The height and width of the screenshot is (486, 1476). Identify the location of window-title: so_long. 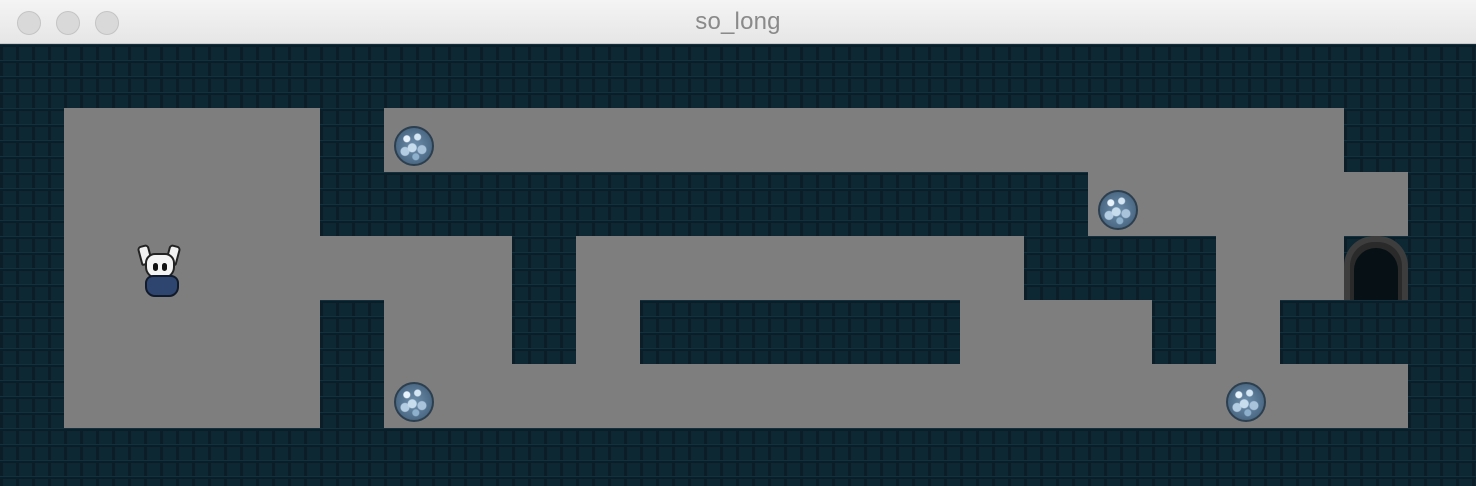
(738, 21).